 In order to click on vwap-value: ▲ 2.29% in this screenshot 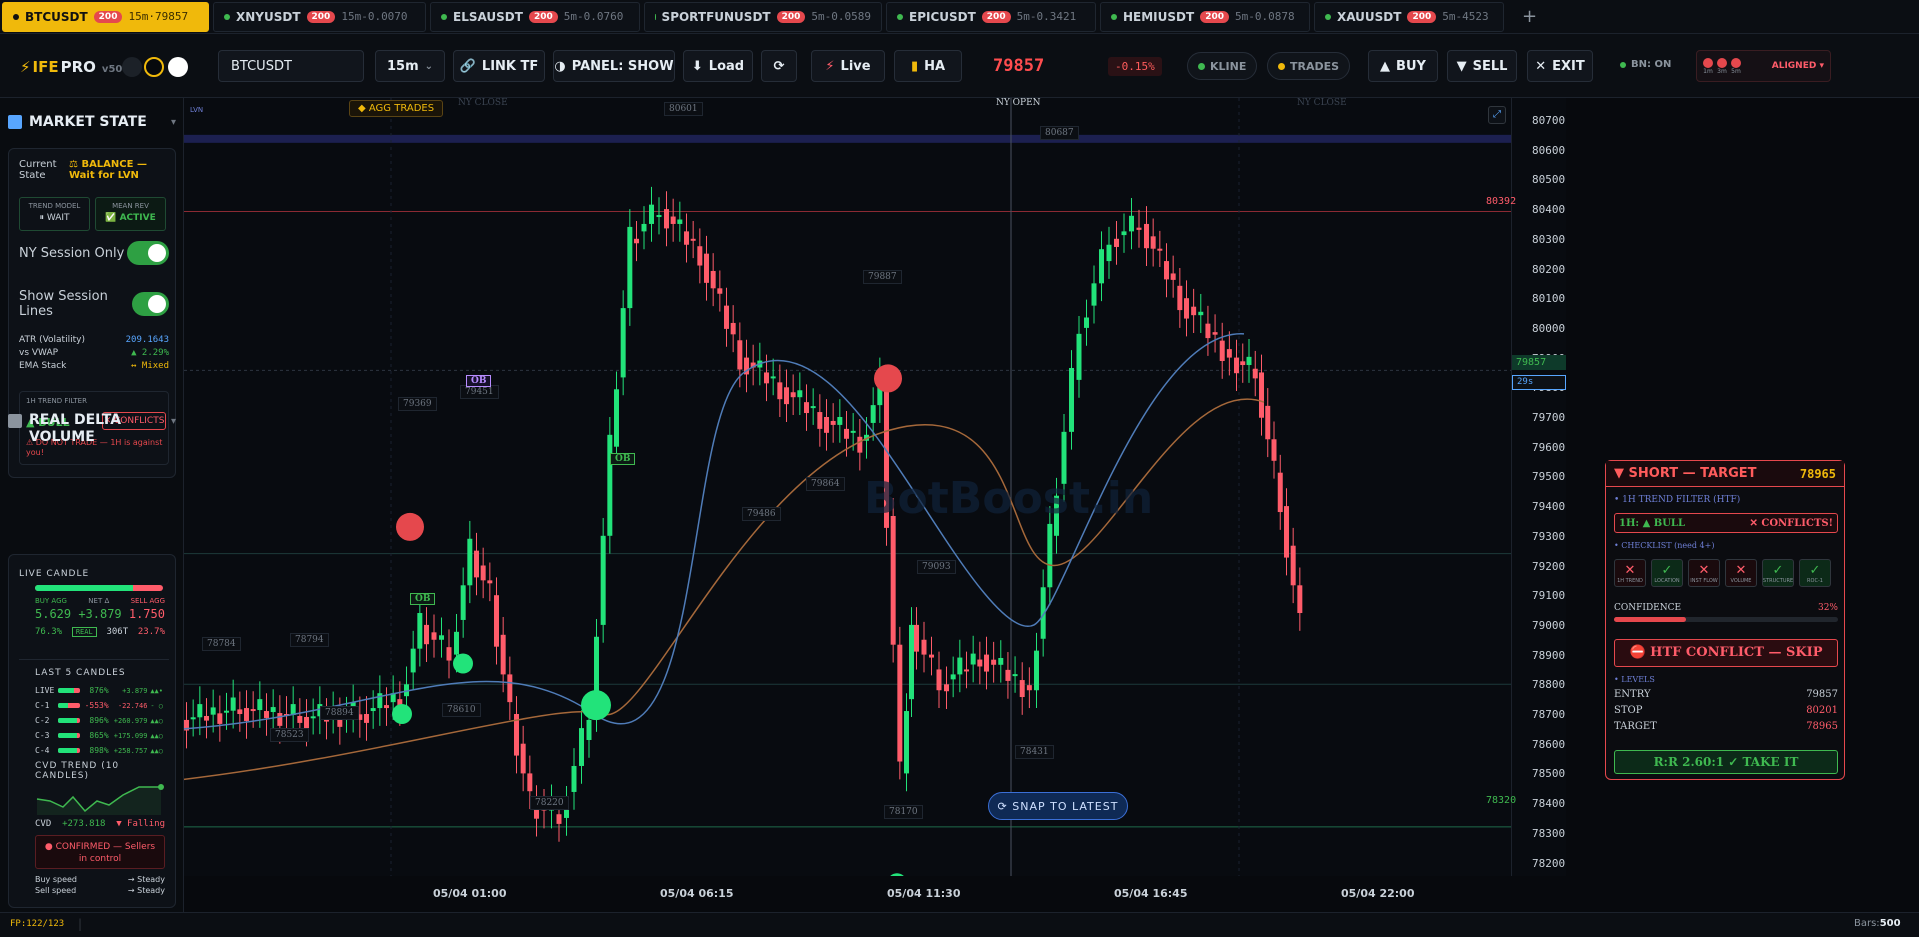, I will do `click(150, 353)`.